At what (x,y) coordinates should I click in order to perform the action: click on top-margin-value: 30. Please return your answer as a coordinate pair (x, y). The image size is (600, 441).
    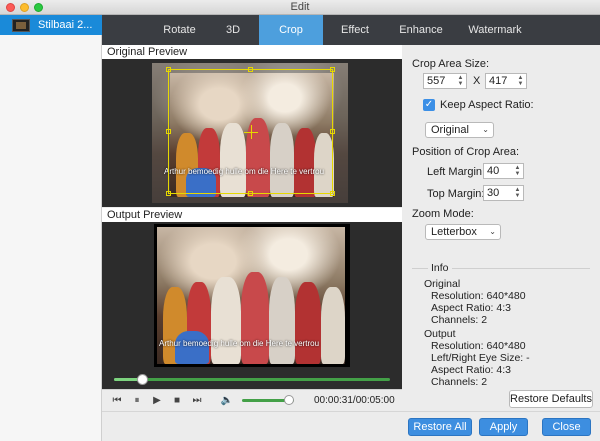
    Looking at the image, I should click on (493, 193).